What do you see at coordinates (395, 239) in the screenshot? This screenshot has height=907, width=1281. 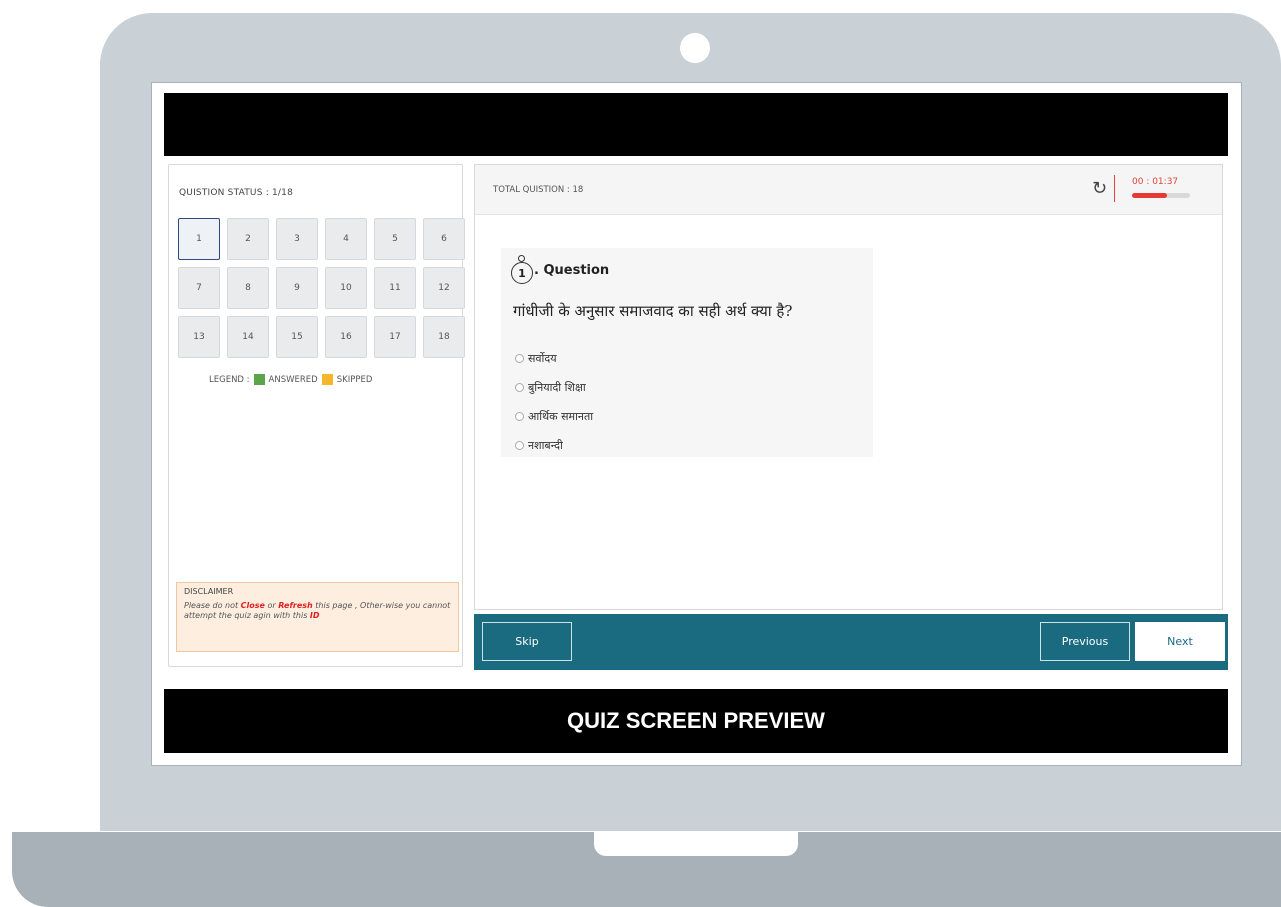 I see `question-number-button: 5` at bounding box center [395, 239].